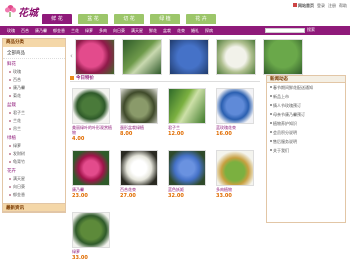 The width and height of the screenshot is (350, 280). I want to click on sidebar-category: 鲜花, so click(34, 63).